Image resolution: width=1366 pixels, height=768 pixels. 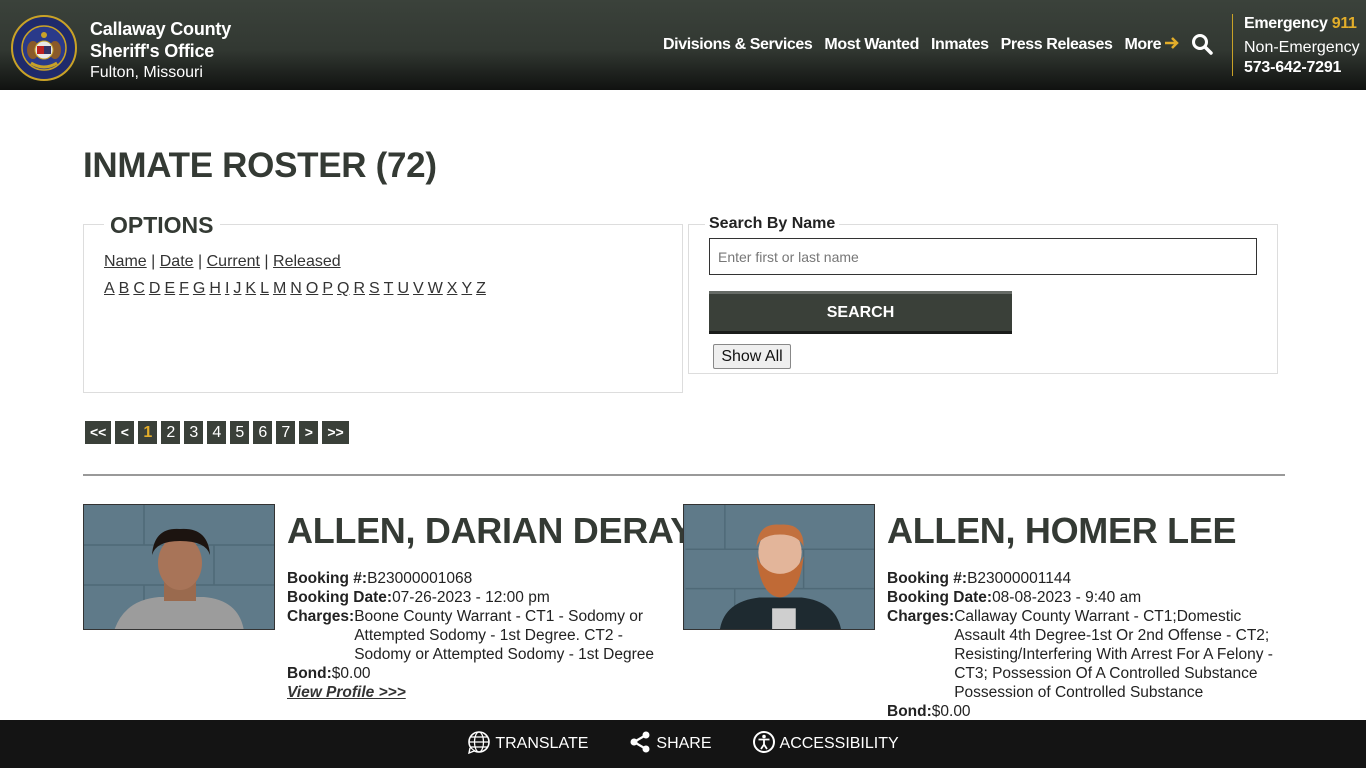 I want to click on filter-current: Current, so click(x=233, y=261).